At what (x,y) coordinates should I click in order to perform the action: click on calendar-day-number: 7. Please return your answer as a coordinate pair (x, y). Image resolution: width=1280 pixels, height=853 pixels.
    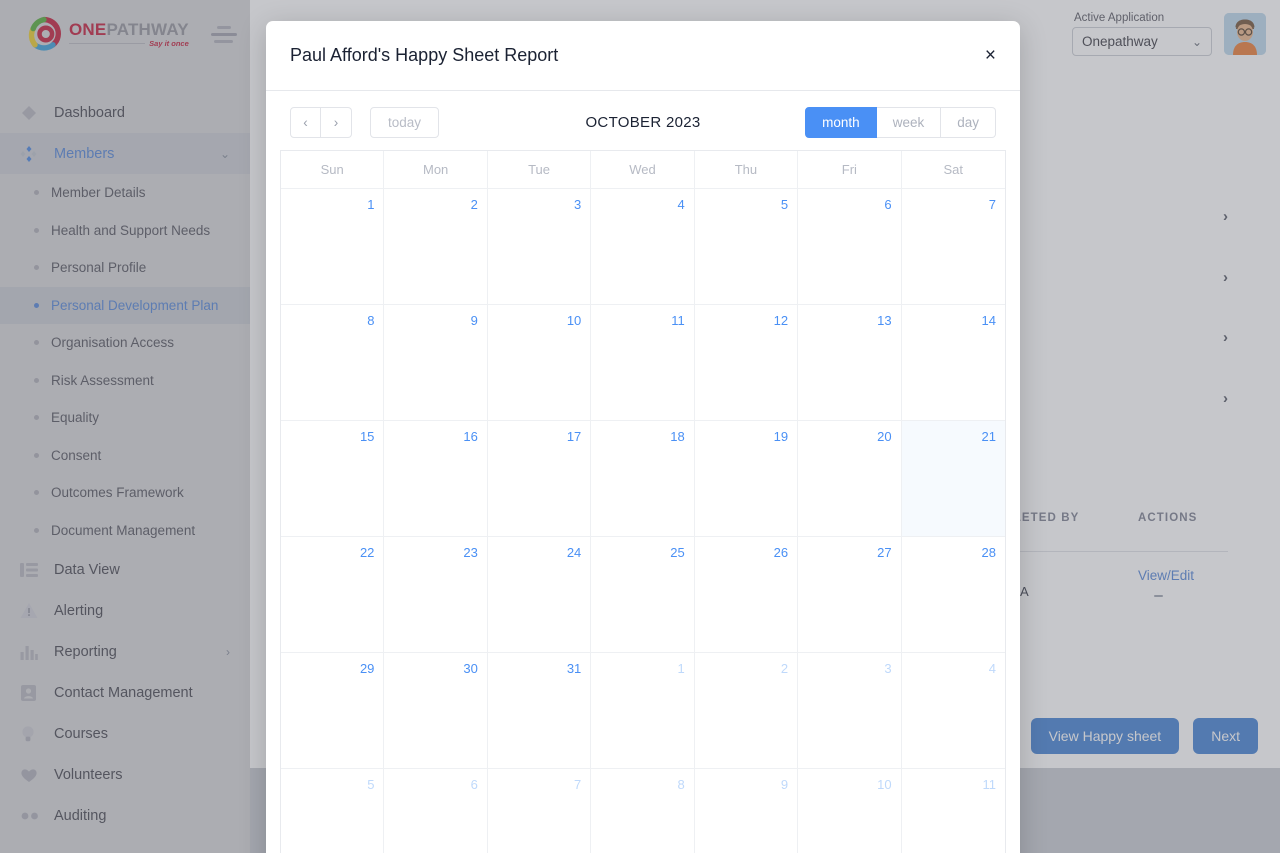
    Looking at the image, I should click on (992, 204).